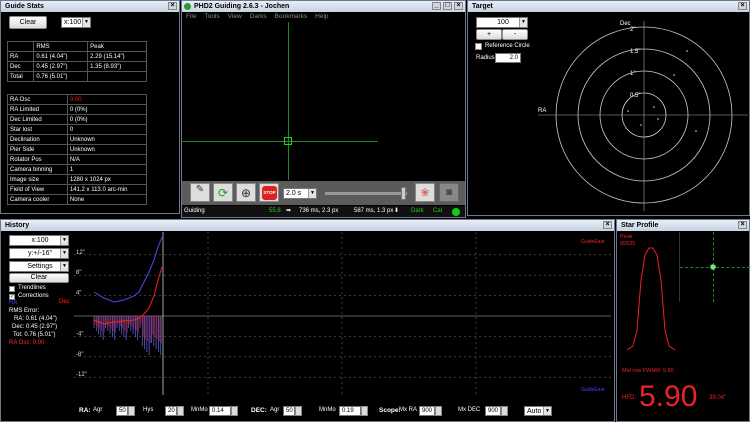  Describe the element at coordinates (107, 169) in the screenshot. I see `table-cell: 1` at that location.